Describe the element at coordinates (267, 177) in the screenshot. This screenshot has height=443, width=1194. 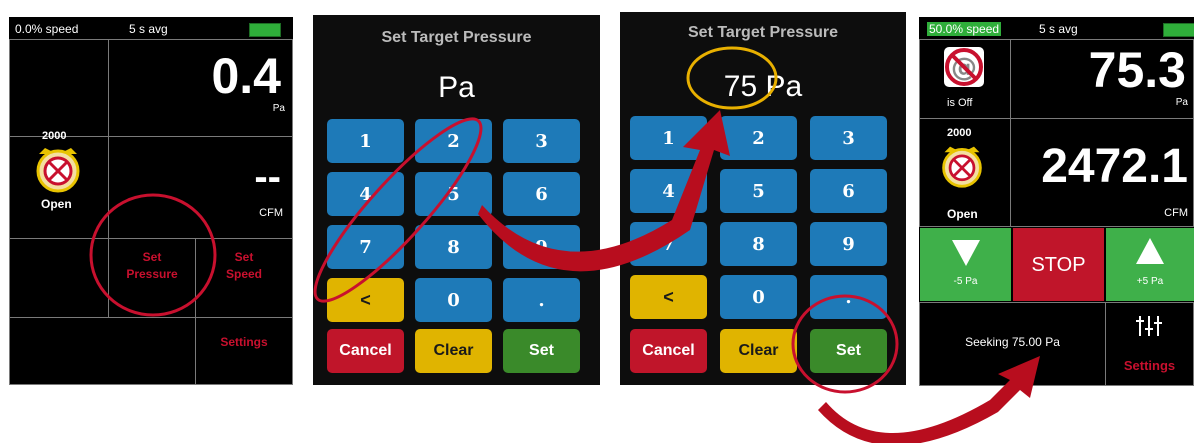
I see `flow-value: --` at that location.